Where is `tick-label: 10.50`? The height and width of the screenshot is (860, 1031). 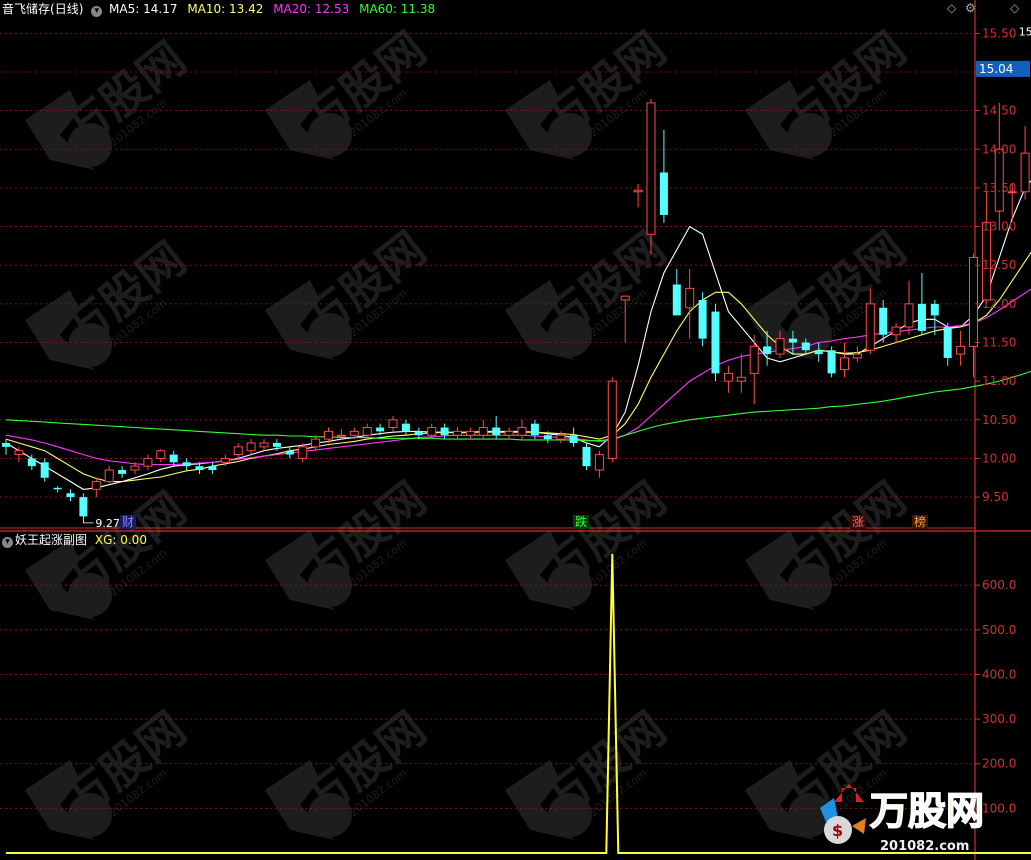
tick-label: 10.50 is located at coordinates (999, 420).